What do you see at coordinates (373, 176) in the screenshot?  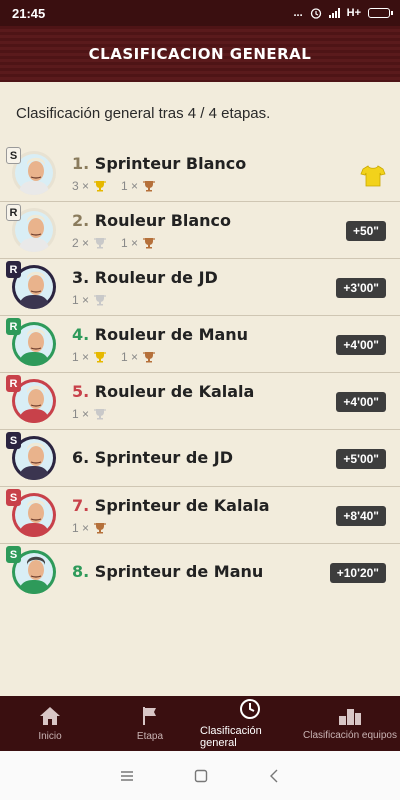 I see `yellow-jersey-icon` at bounding box center [373, 176].